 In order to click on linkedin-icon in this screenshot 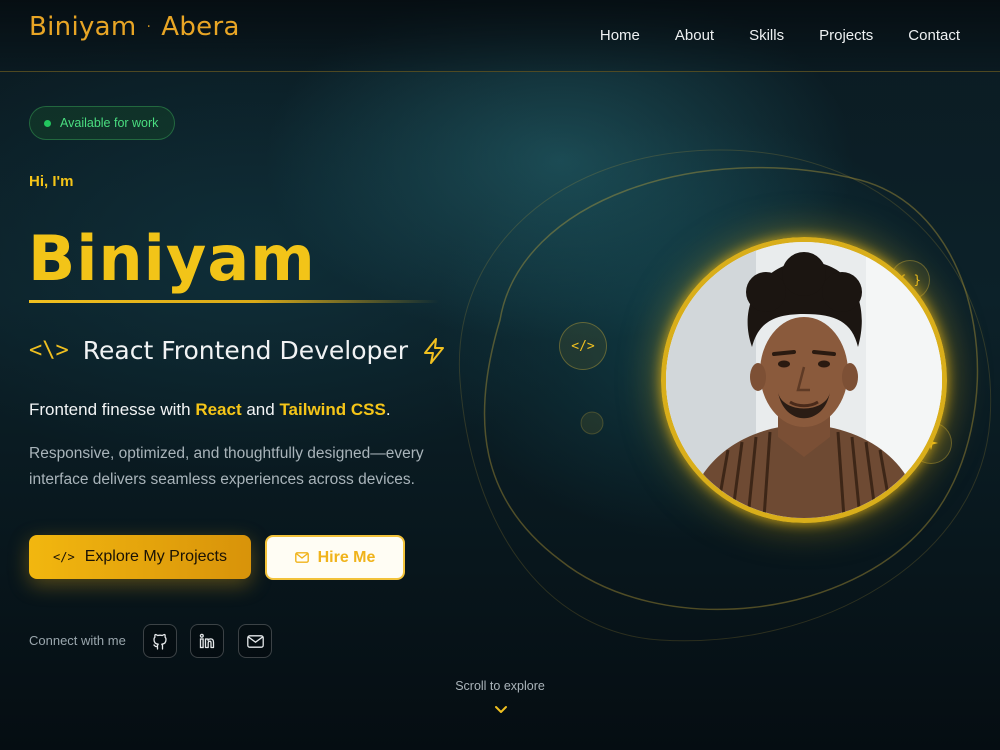, I will do `click(207, 641)`.